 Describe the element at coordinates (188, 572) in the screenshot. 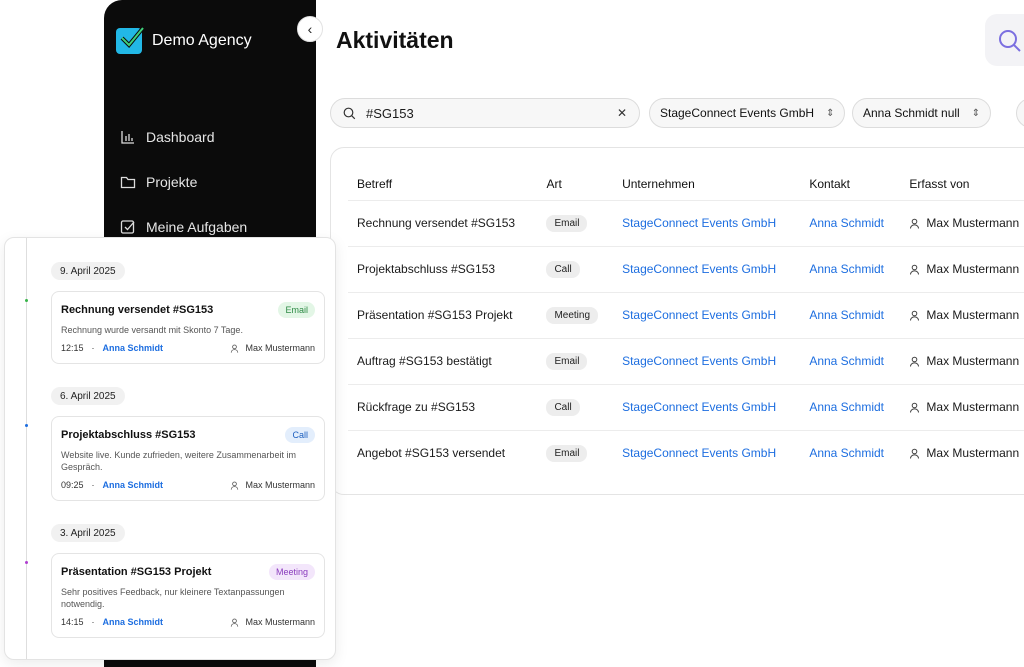

I see `event-header: Präsentation #SG153 Projekt Meeting` at that location.